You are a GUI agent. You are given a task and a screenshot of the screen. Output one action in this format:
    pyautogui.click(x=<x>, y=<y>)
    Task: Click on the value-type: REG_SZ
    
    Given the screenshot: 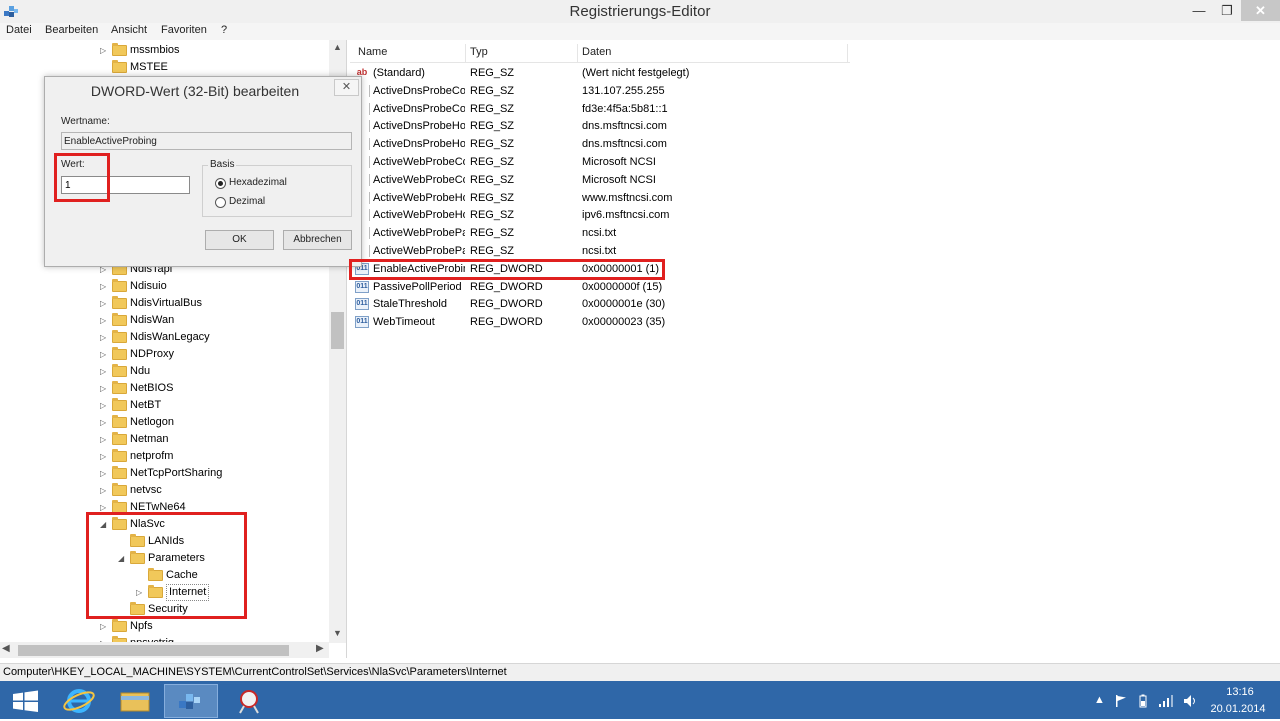 What is the action you would take?
    pyautogui.click(x=492, y=197)
    